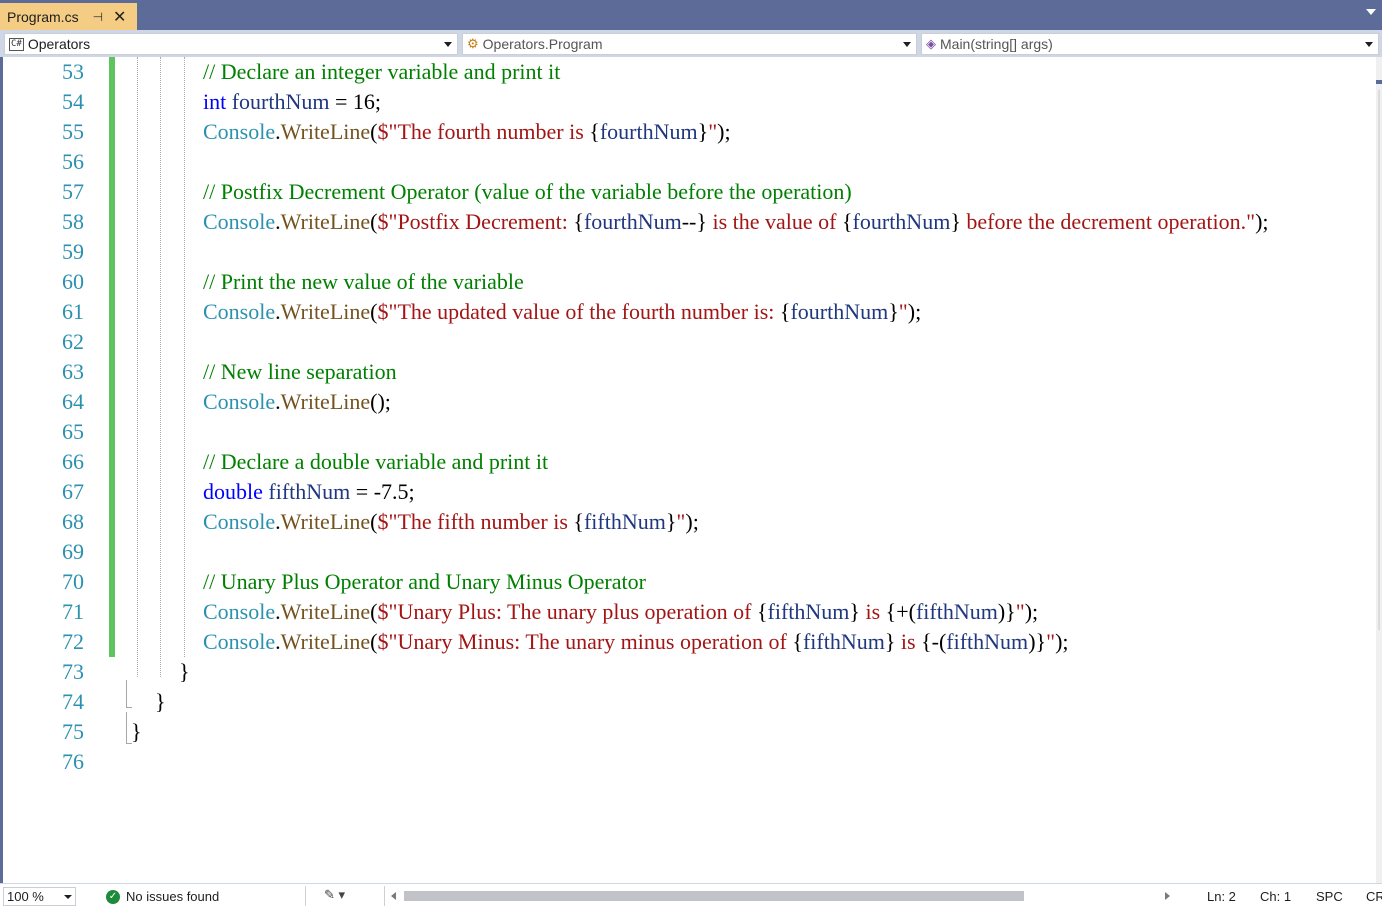  I want to click on code-line: // New line separation, so click(300, 372).